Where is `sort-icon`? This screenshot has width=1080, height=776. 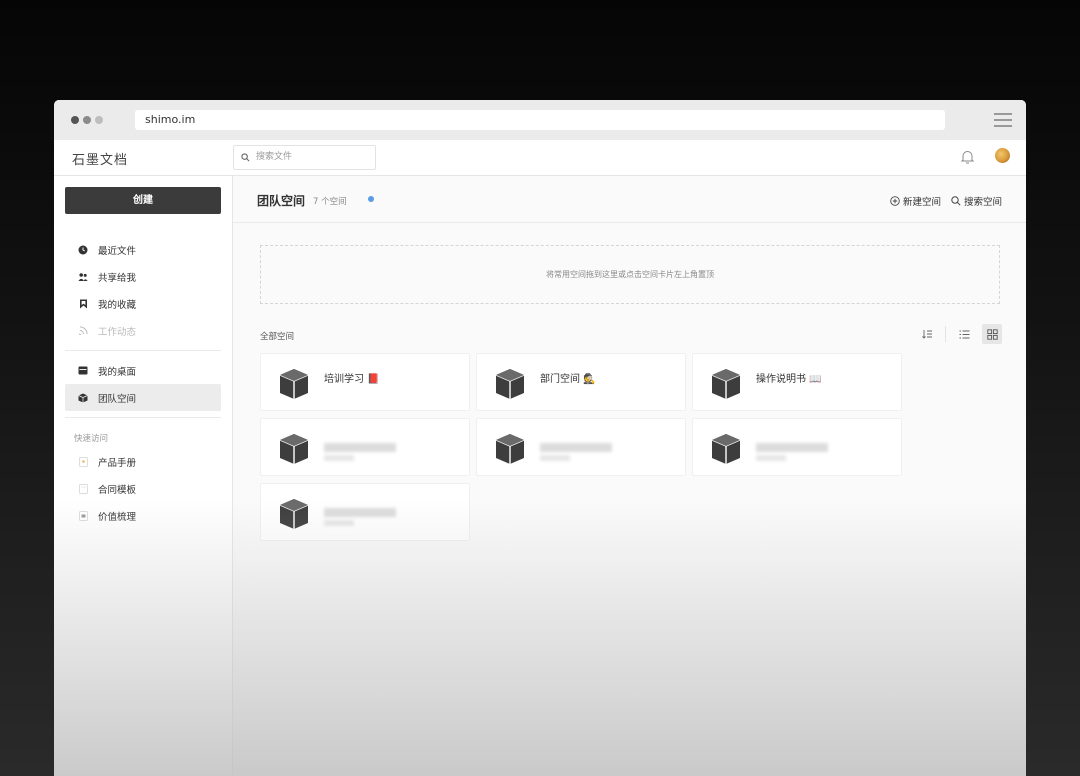
sort-icon is located at coordinates (926, 334).